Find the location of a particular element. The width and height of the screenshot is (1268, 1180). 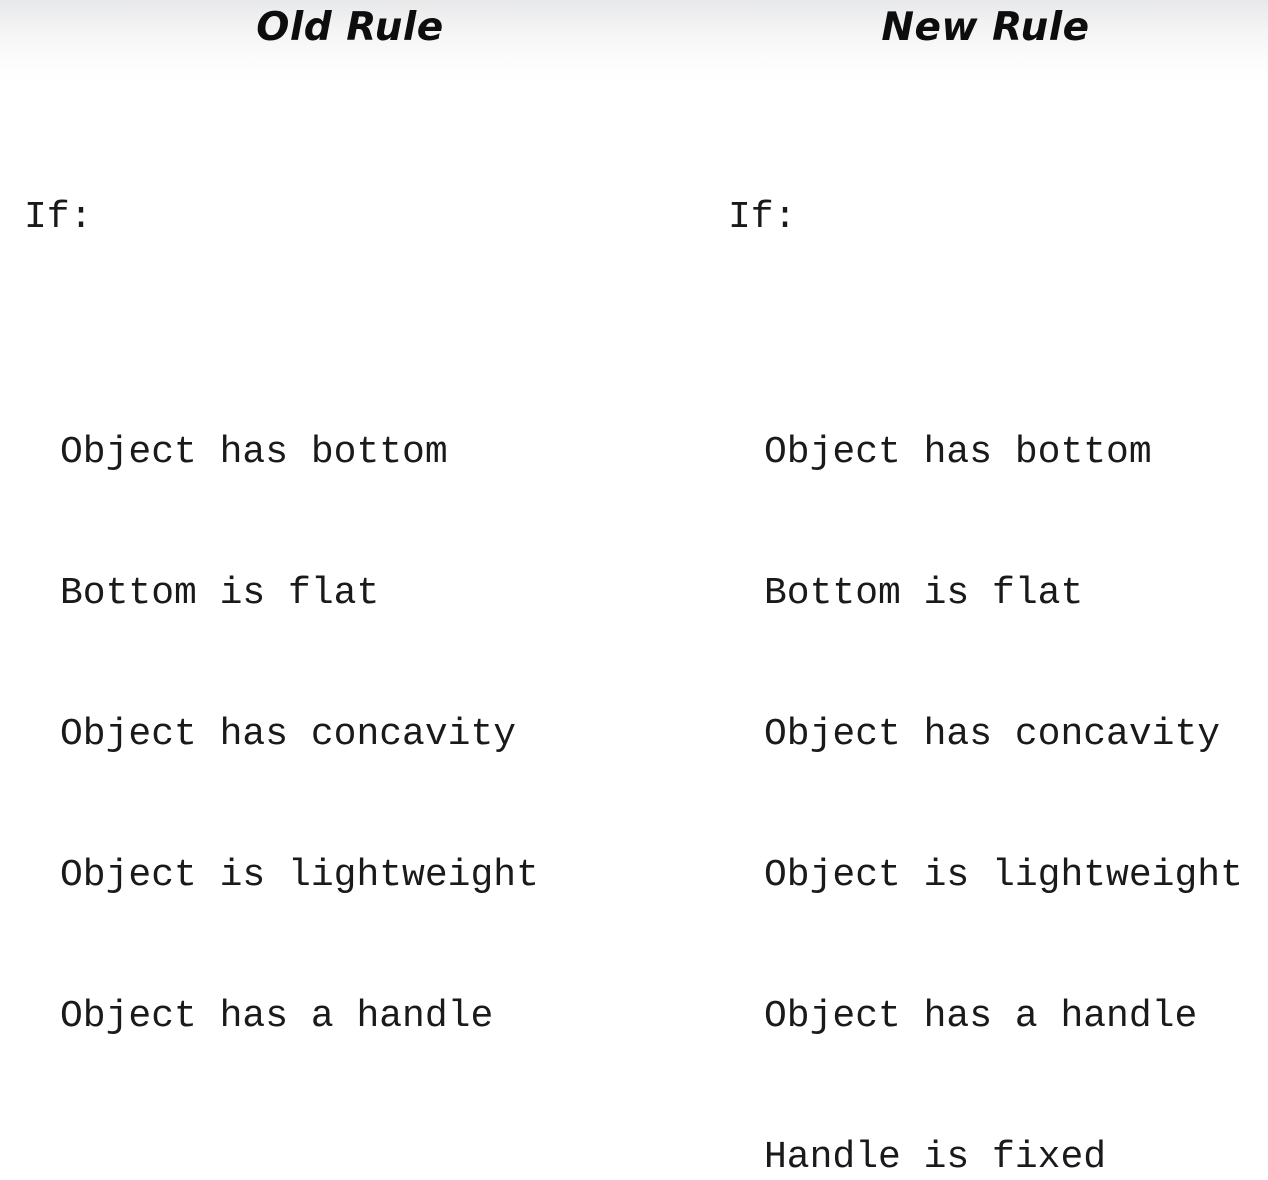

old-rule-if-keyword: If: is located at coordinates (58, 217).